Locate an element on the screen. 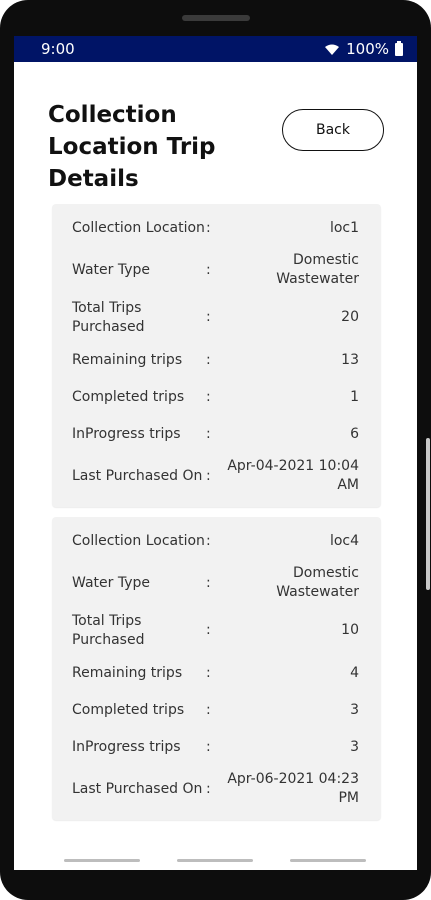 The height and width of the screenshot is (900, 431). system-nav-bar is located at coordinates (215, 860).